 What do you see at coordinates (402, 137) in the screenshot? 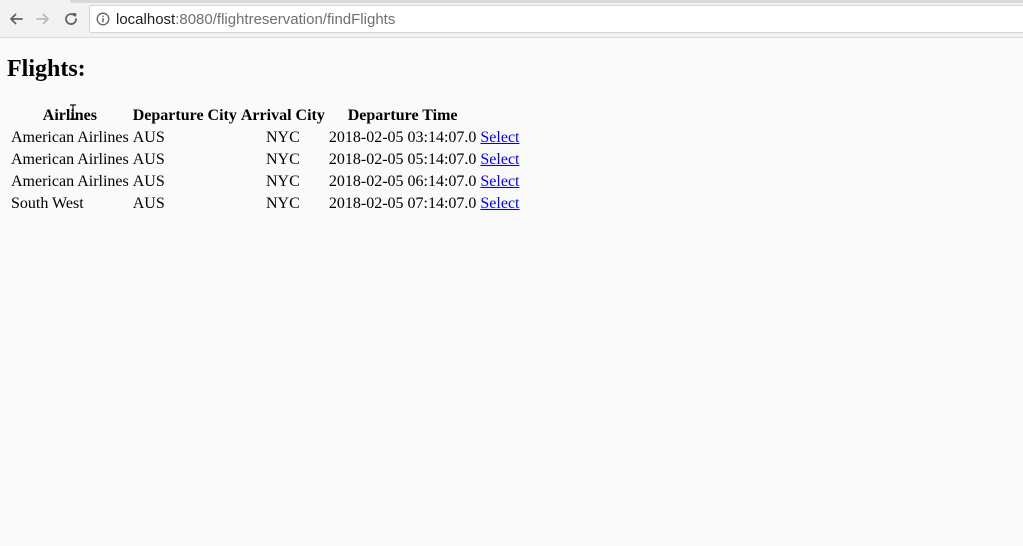
I see `departure-time-cell: 2018-02-05 03:14:07.0` at bounding box center [402, 137].